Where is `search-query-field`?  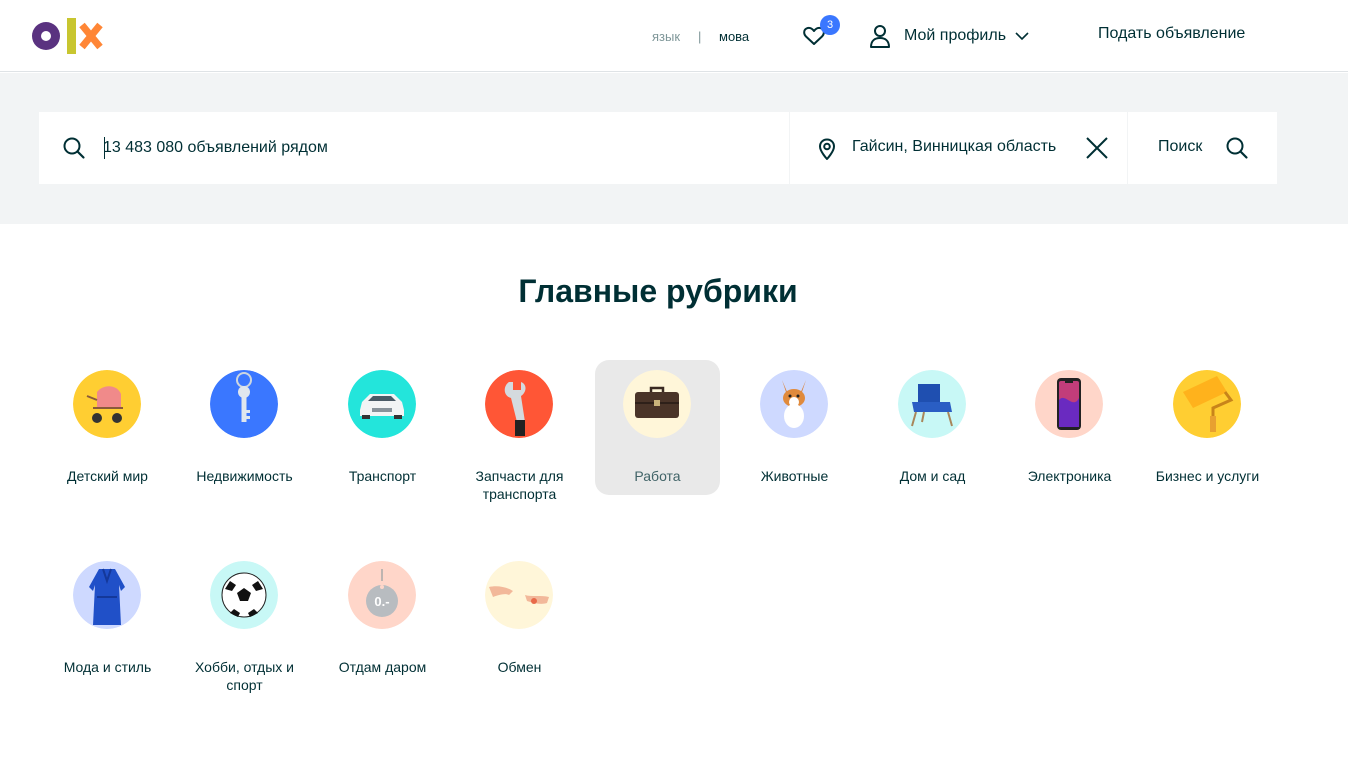 search-query-field is located at coordinates (414, 148).